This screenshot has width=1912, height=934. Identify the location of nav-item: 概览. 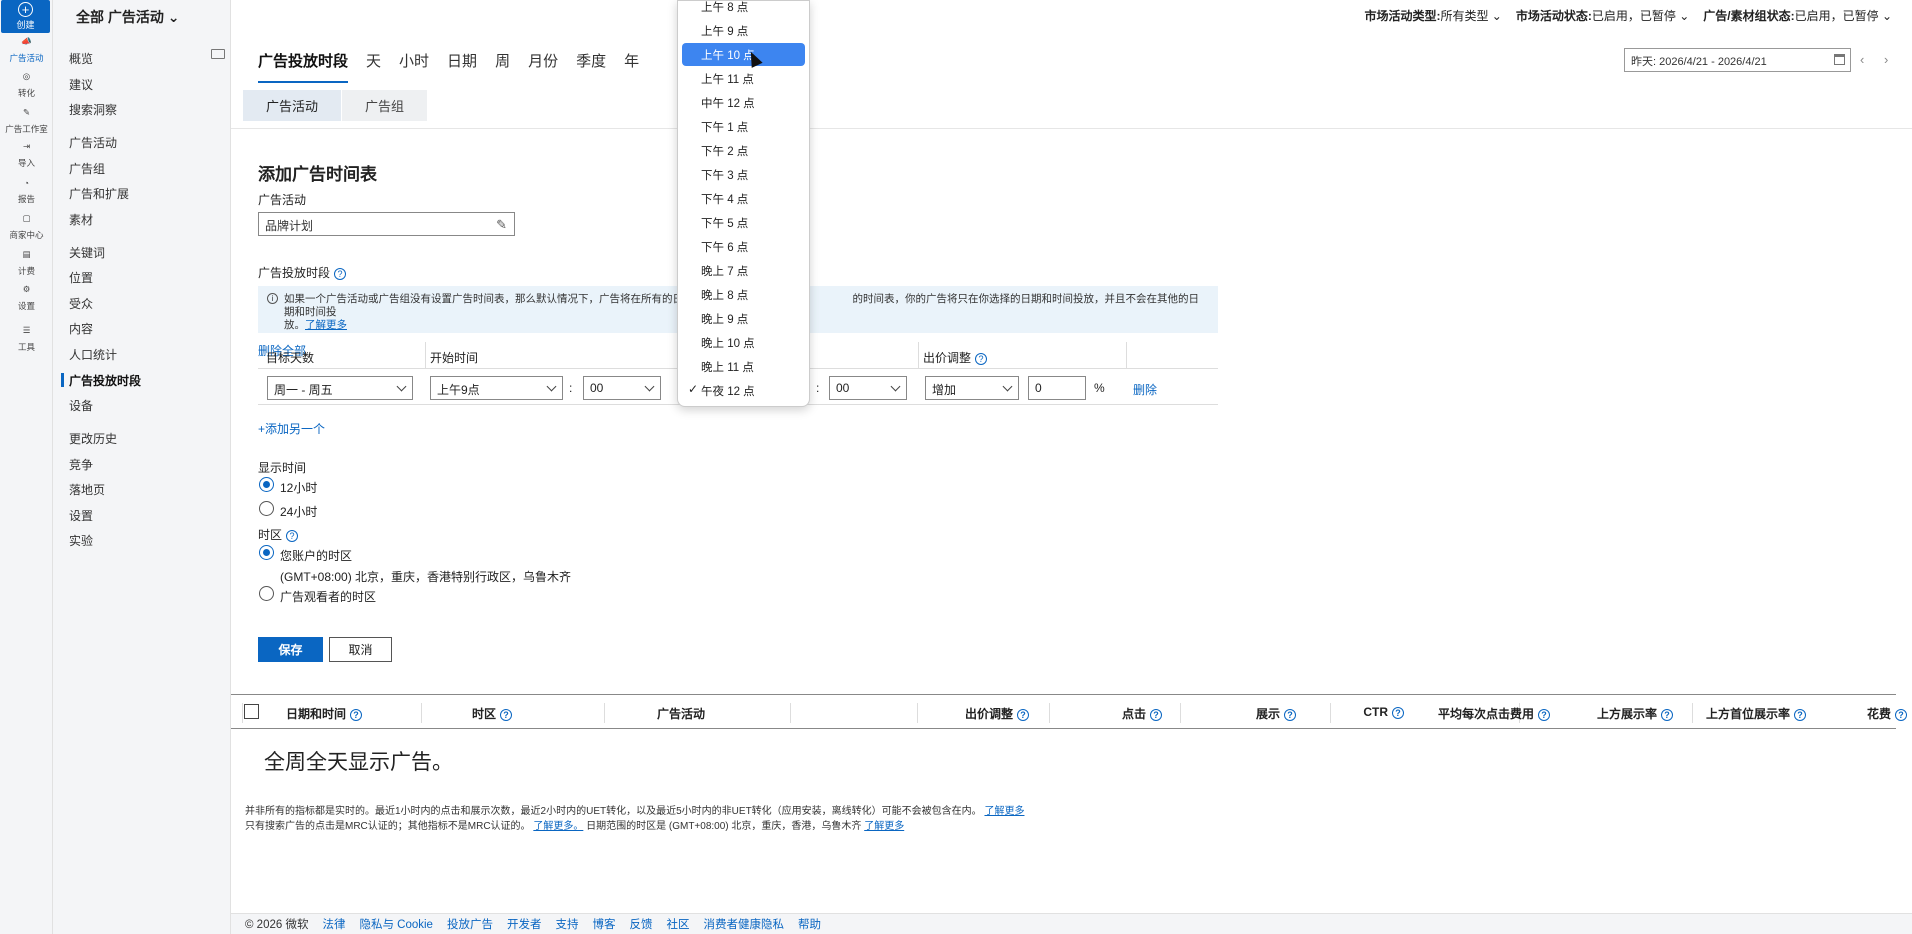
(81, 58).